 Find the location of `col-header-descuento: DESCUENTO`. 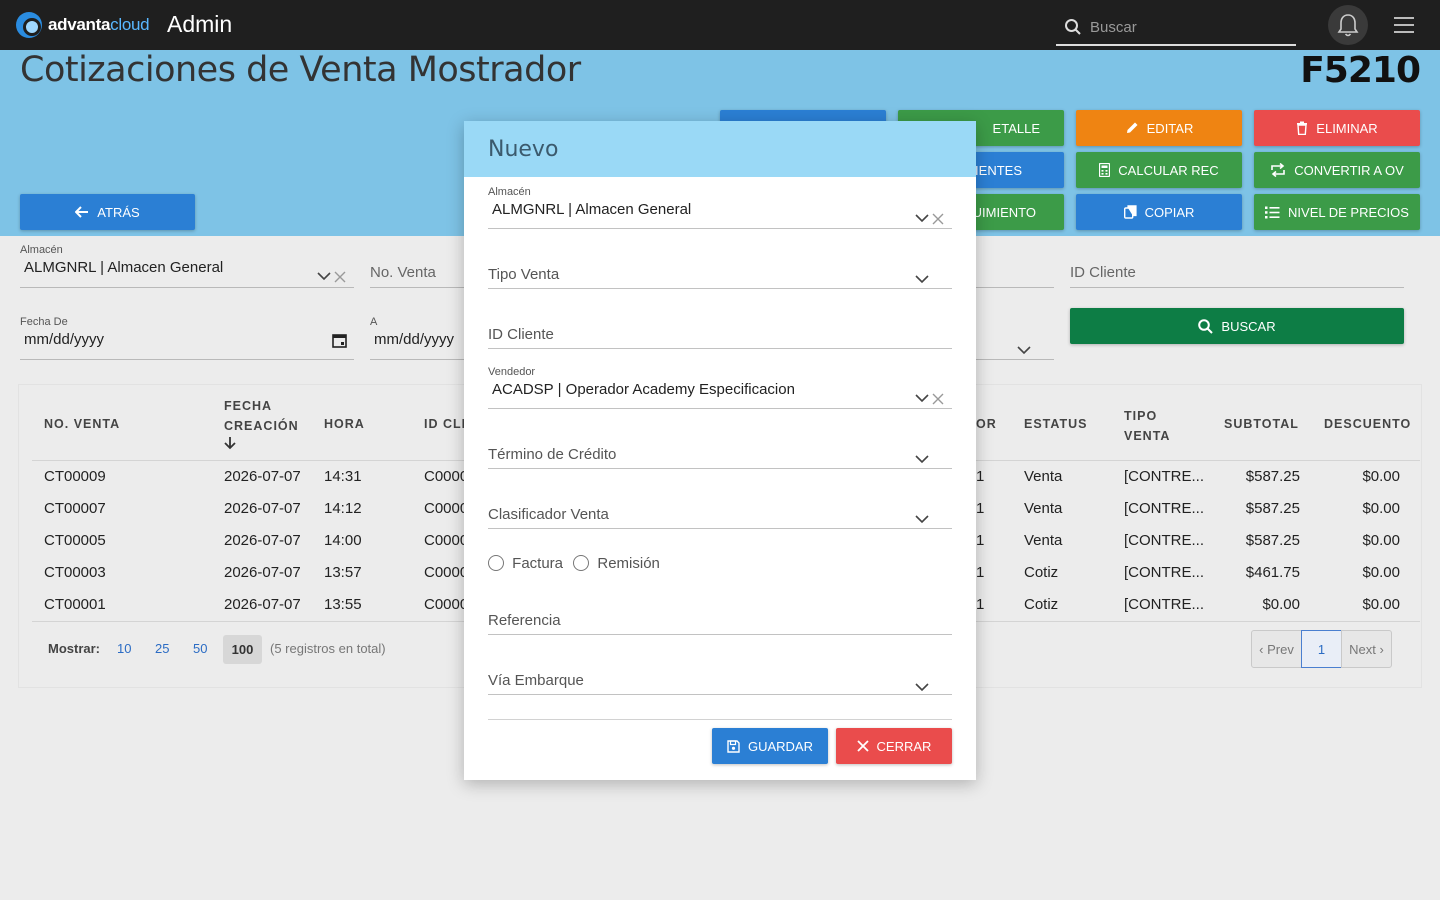

col-header-descuento: DESCUENTO is located at coordinates (1367, 424).